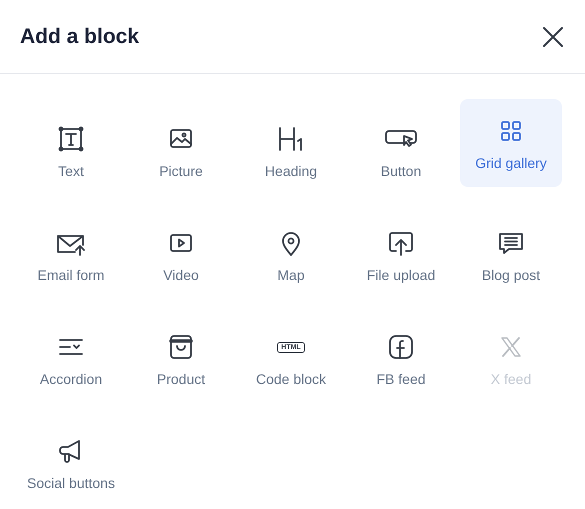 This screenshot has height=509, width=585. Describe the element at coordinates (71, 460) in the screenshot. I see `block-option: Social buttons` at that location.